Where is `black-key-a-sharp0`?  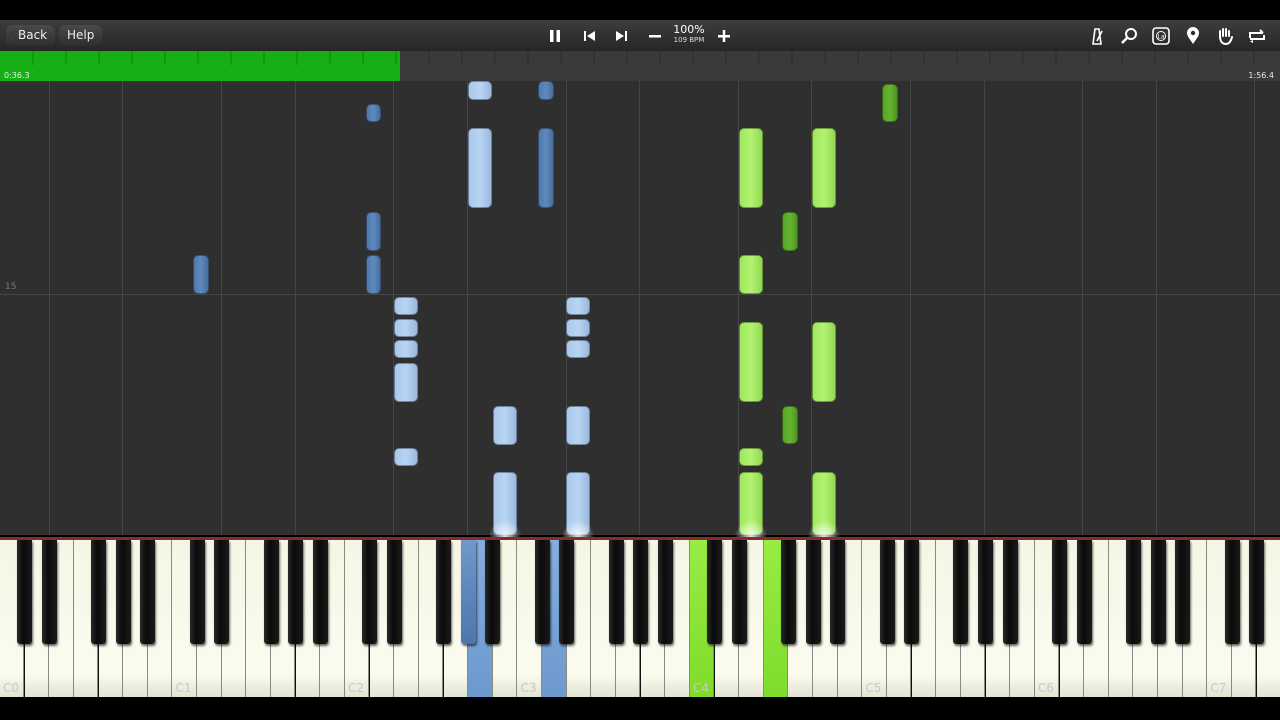 black-key-a-sharp0 is located at coordinates (148, 592).